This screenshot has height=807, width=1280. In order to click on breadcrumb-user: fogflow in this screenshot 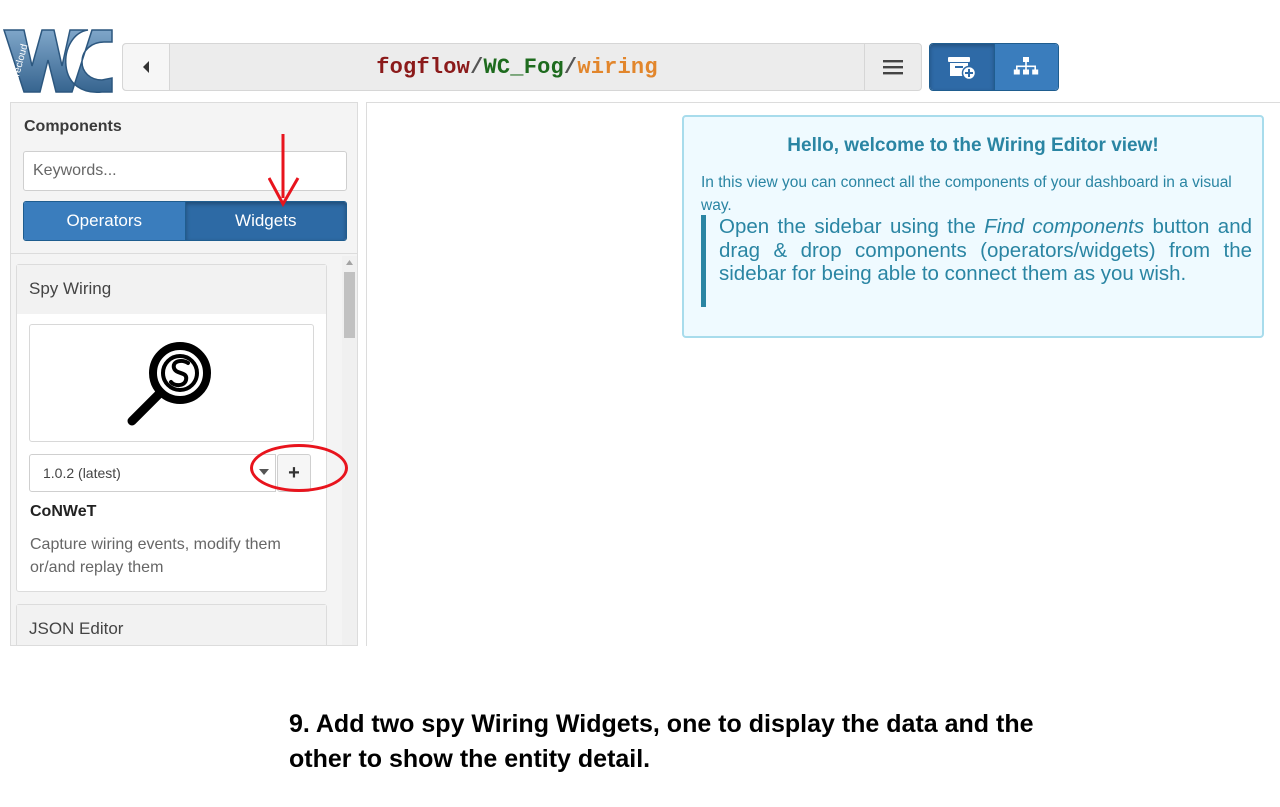, I will do `click(423, 67)`.